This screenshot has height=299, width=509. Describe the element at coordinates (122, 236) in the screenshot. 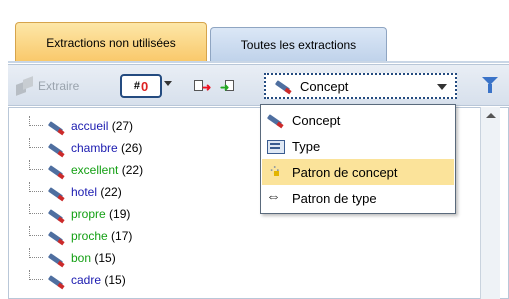

I see `tree-item-count: (17)` at that location.